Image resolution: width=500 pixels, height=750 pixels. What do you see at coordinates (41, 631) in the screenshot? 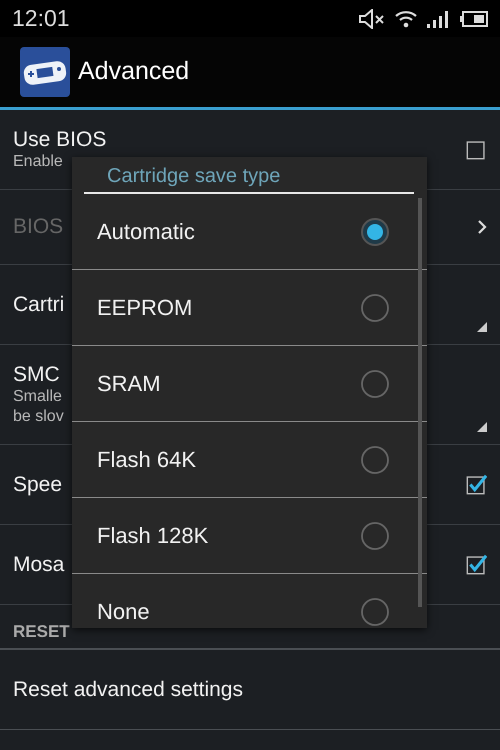
I see `section-header: RESET` at bounding box center [41, 631].